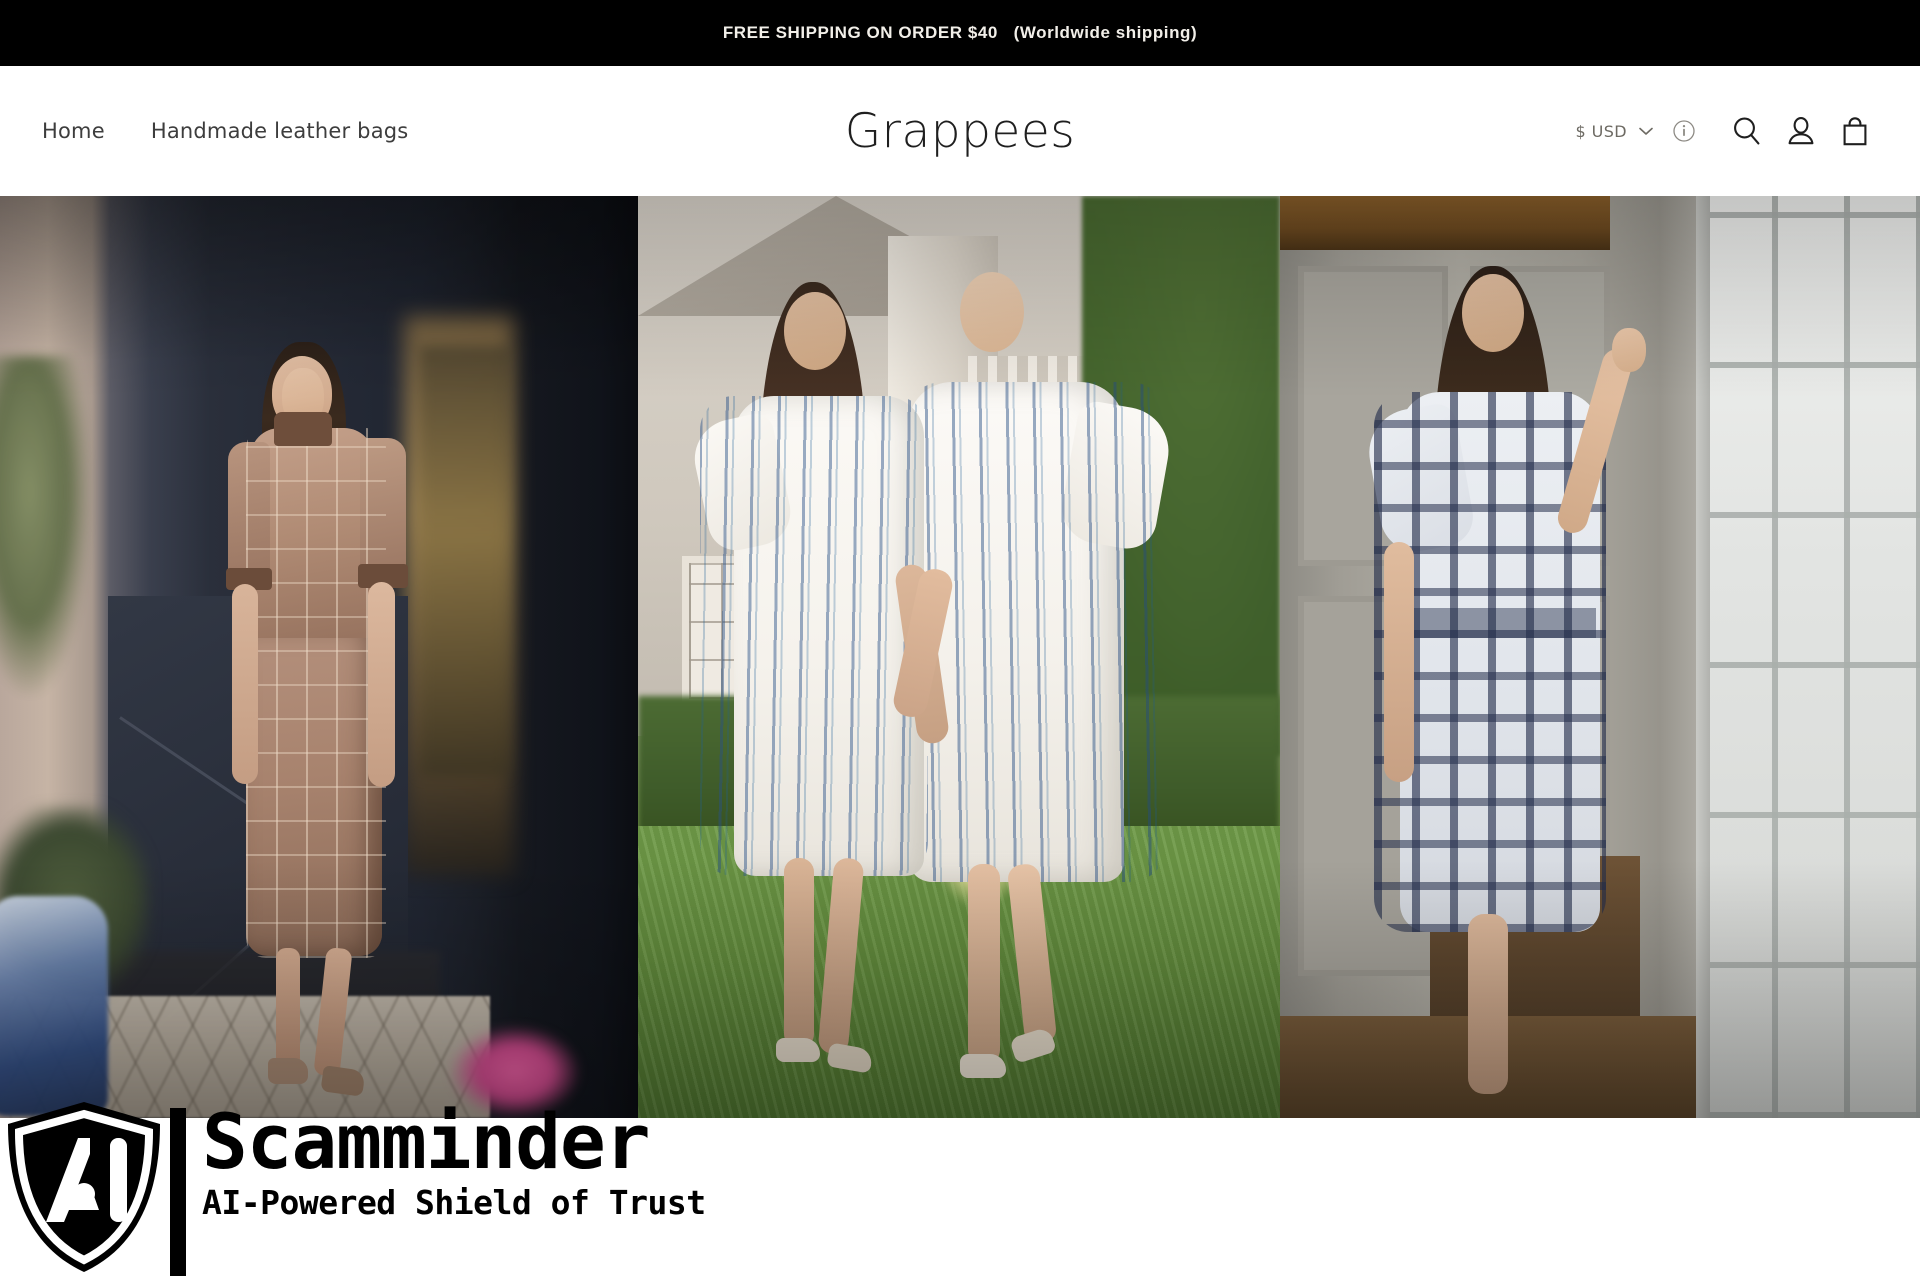  I want to click on search-button, so click(1747, 131).